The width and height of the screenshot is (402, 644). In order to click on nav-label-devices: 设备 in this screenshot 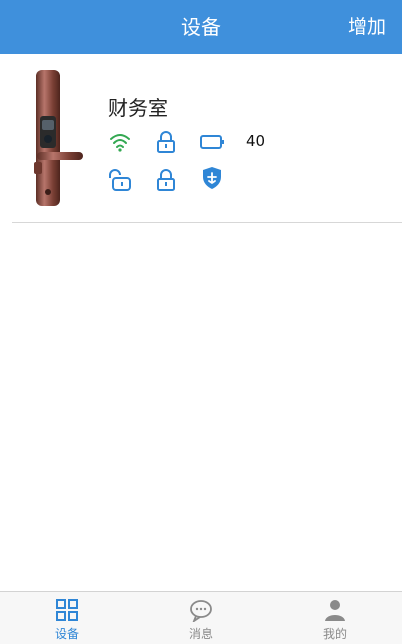, I will do `click(66, 634)`.